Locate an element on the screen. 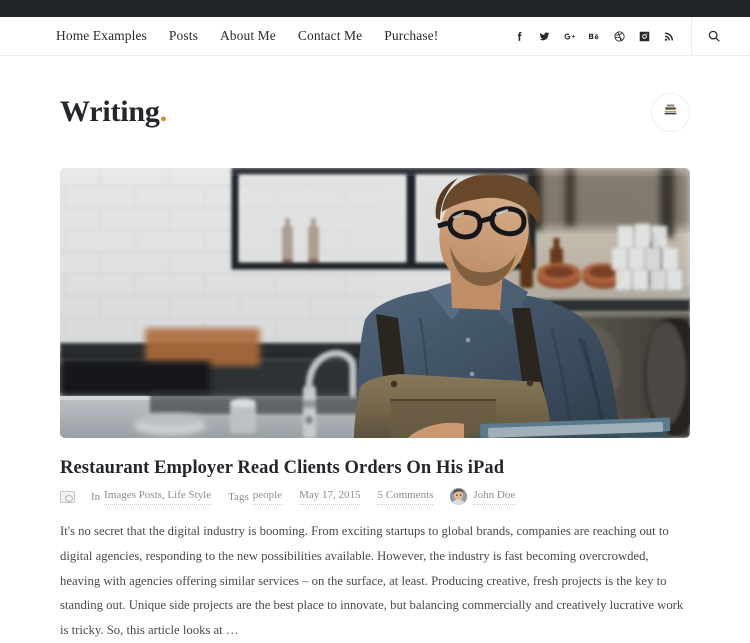 This screenshot has height=643, width=750. facebook-icon is located at coordinates (519, 36).